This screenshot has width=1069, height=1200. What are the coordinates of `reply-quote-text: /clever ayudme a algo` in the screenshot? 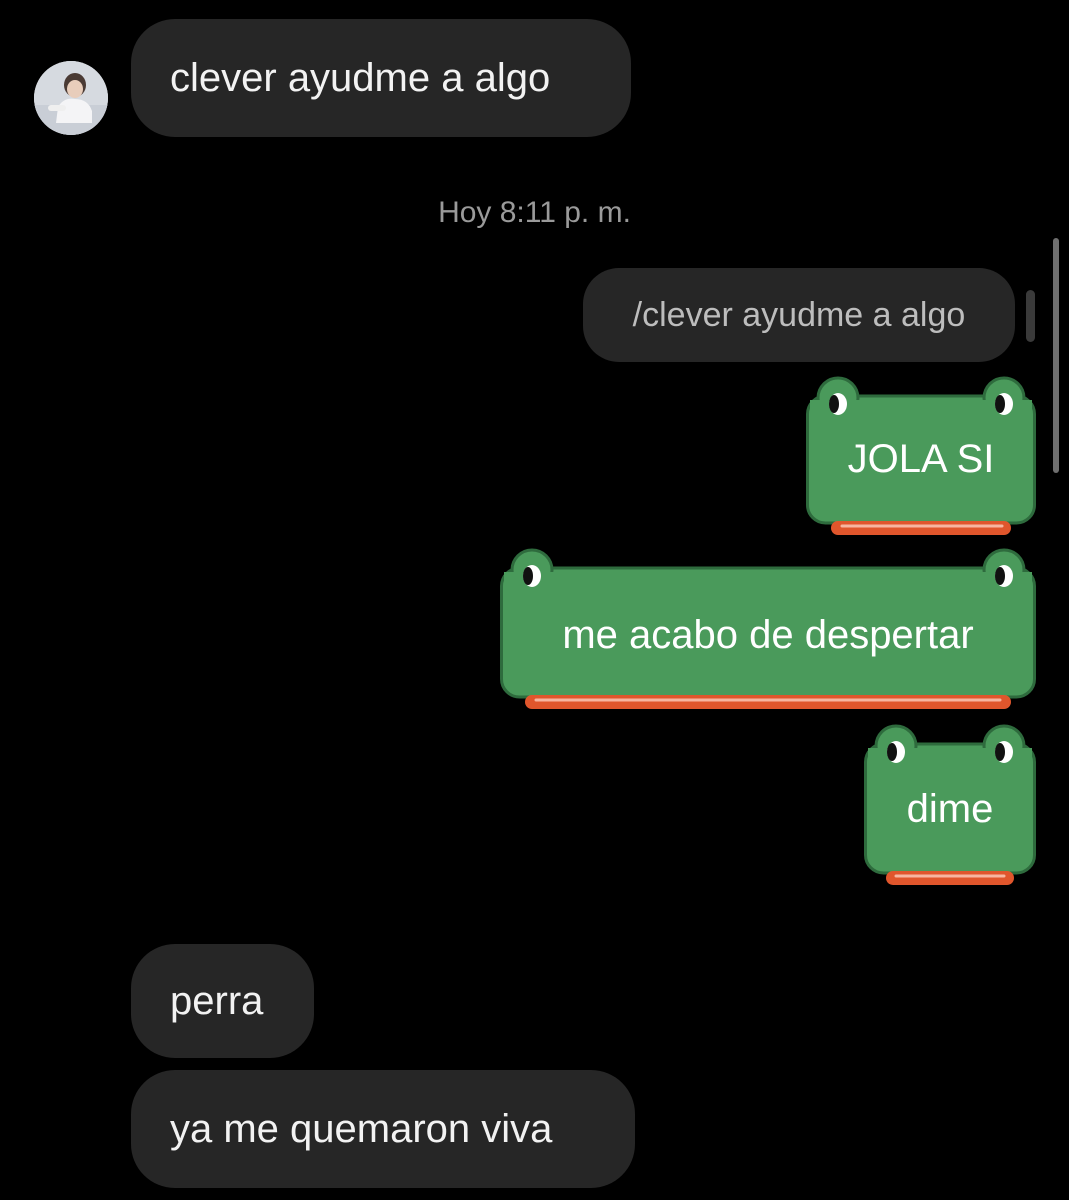 It's located at (799, 314).